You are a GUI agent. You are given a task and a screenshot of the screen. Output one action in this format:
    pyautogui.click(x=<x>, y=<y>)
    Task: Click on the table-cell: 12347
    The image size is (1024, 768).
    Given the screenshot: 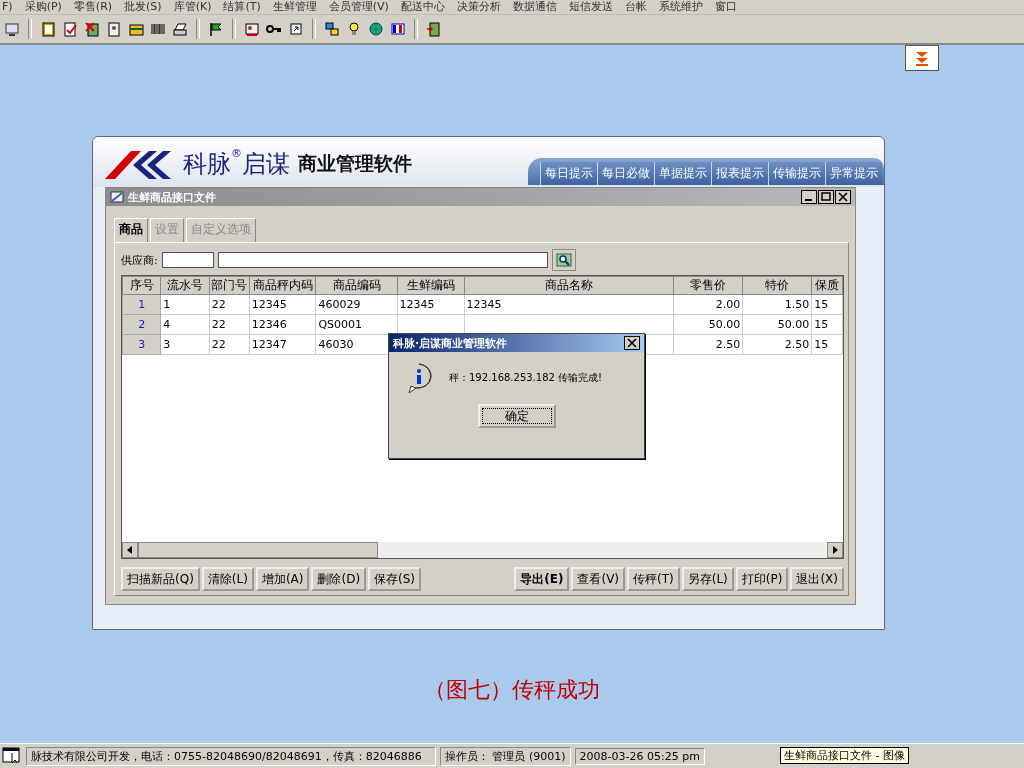 What is the action you would take?
    pyautogui.click(x=282, y=344)
    